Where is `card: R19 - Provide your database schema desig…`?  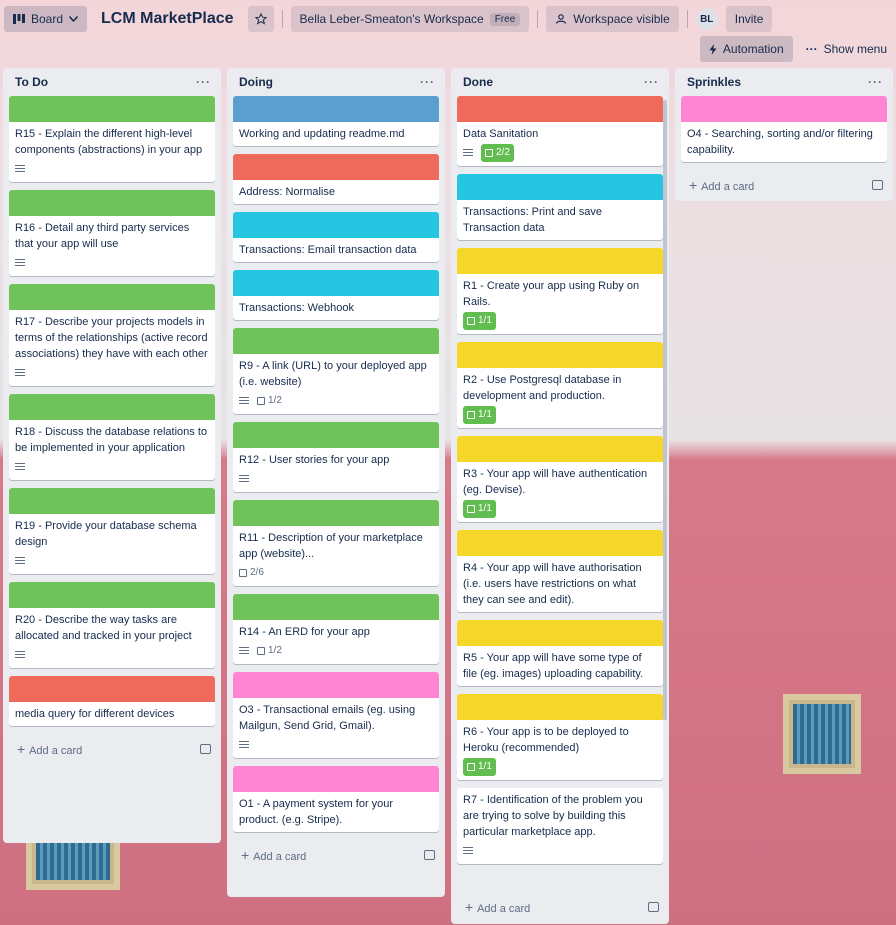
card: R19 - Provide your database schema desig… is located at coordinates (112, 531).